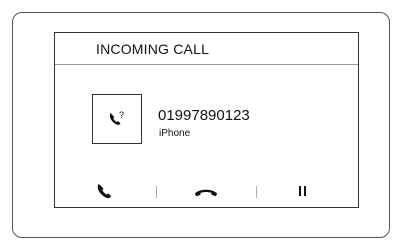 The width and height of the screenshot is (394, 240). What do you see at coordinates (204, 115) in the screenshot?
I see `caller-number: 01997890123` at bounding box center [204, 115].